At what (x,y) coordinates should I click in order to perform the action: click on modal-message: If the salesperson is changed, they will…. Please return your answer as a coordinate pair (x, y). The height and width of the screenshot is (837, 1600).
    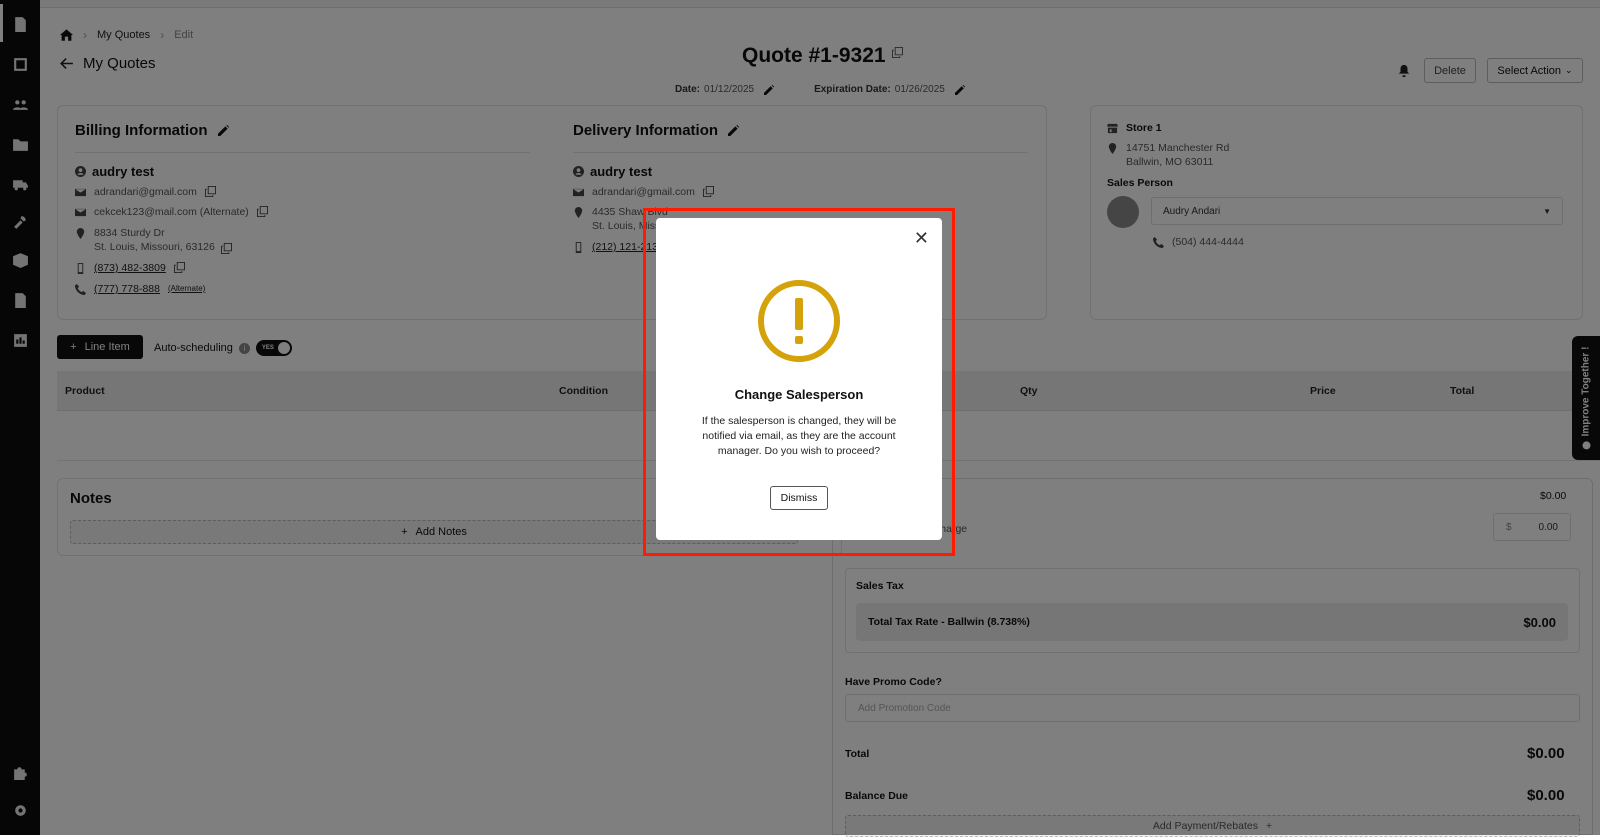
    Looking at the image, I should click on (799, 436).